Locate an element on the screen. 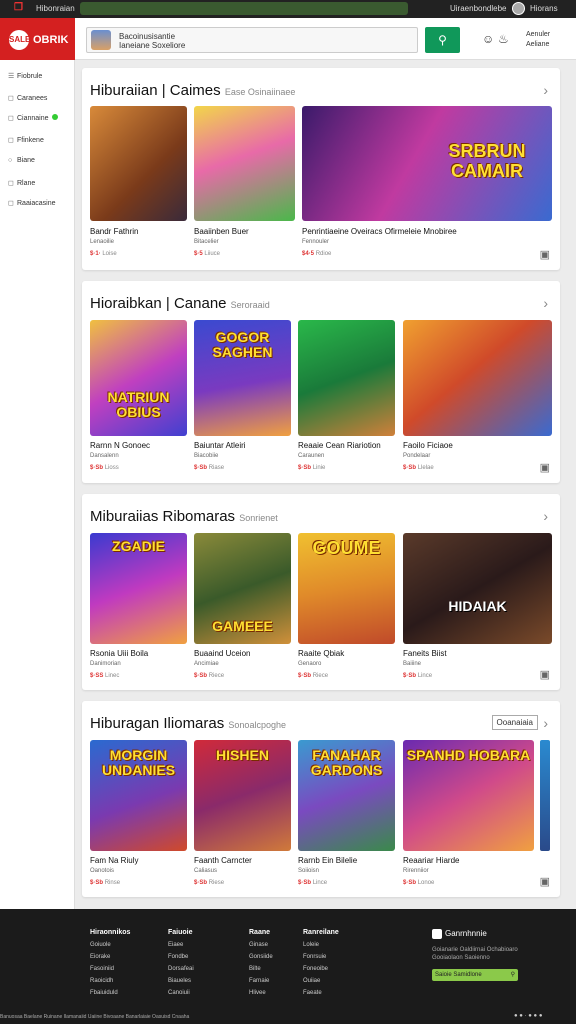 This screenshot has width=576, height=1024. game-name: Faneits Biist is located at coordinates (425, 653).